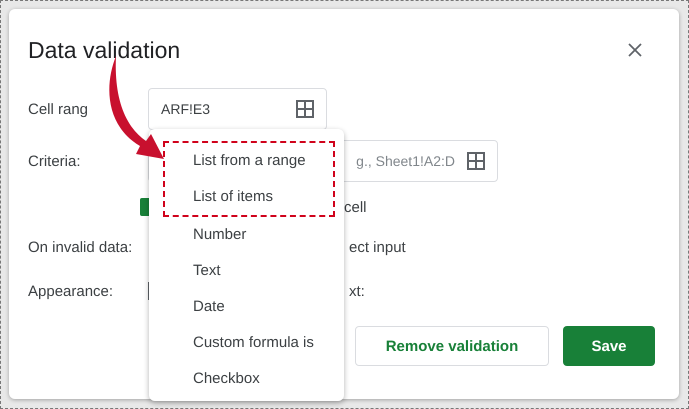  What do you see at coordinates (357, 291) in the screenshot?
I see `option-label: xt:` at bounding box center [357, 291].